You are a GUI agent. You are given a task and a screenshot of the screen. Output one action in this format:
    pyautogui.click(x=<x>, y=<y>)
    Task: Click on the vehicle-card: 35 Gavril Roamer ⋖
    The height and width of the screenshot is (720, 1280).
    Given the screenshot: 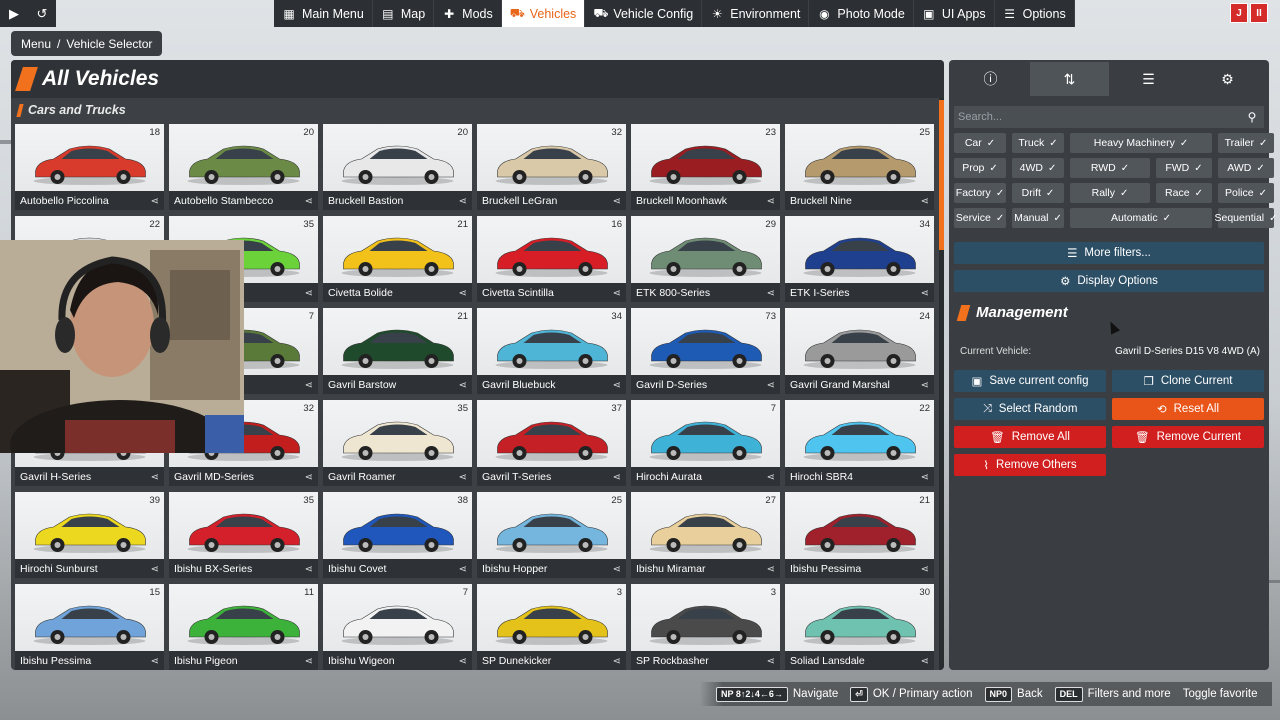 What is the action you would take?
    pyautogui.click(x=397, y=443)
    